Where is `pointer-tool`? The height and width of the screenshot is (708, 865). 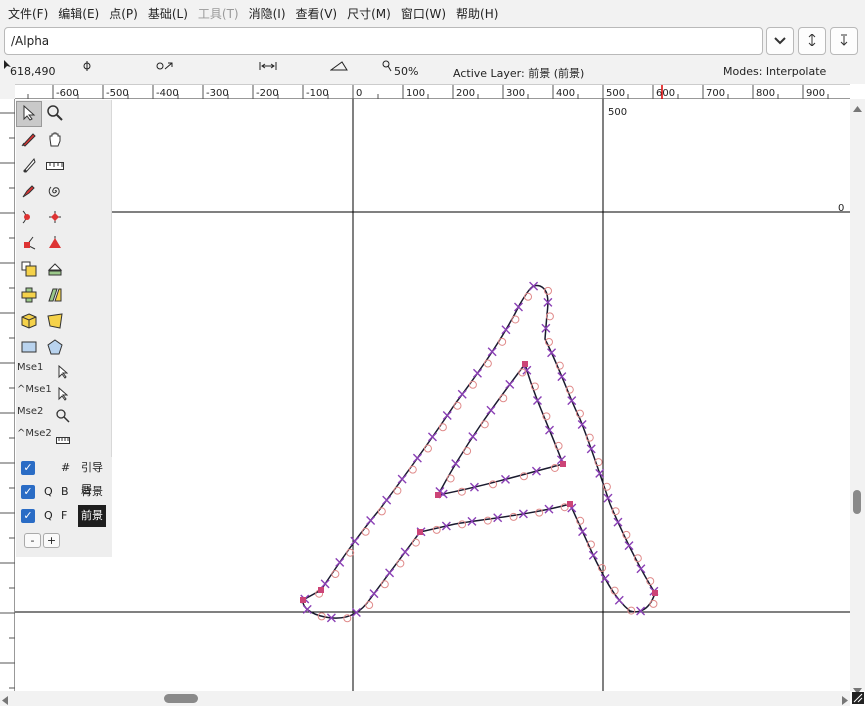
pointer-tool is located at coordinates (29, 114).